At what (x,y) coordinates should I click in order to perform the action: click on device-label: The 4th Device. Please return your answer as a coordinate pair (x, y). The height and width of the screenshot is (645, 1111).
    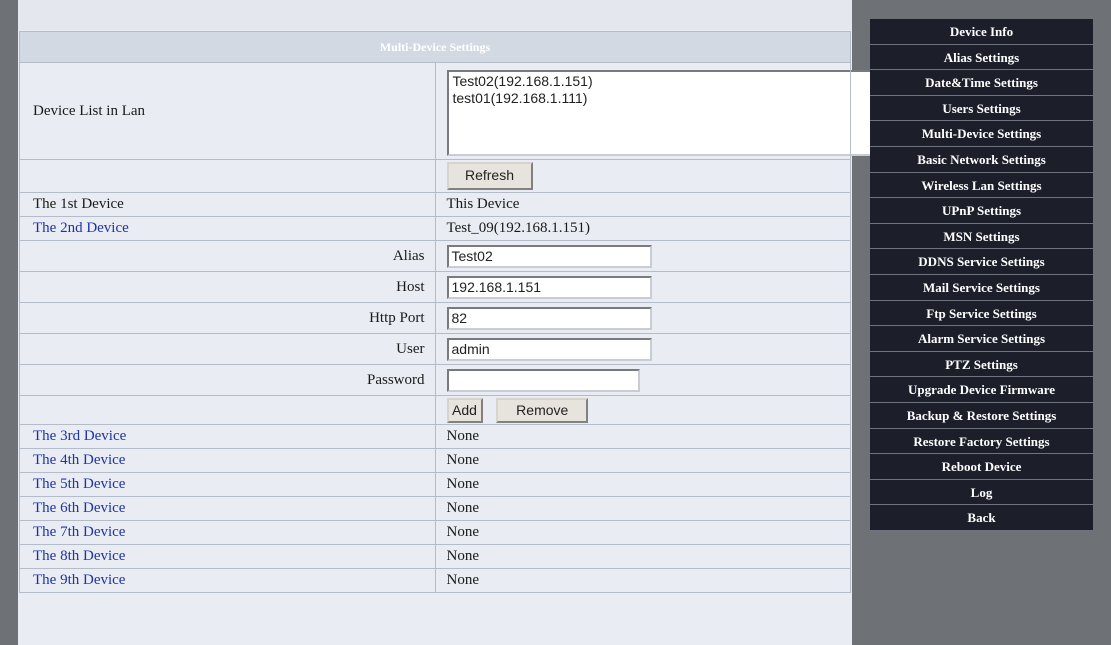
    Looking at the image, I should click on (227, 460).